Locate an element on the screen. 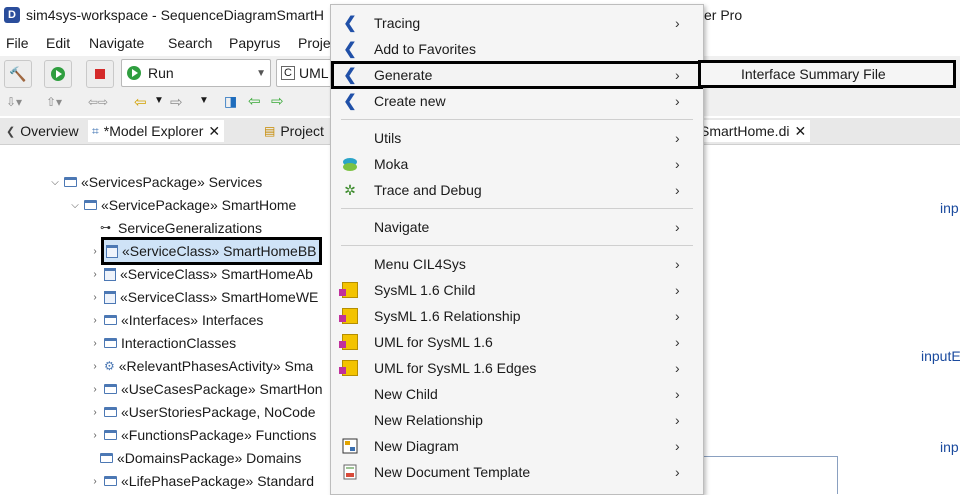  tree-node-smarthome: ⌵ «ServicePackage» SmartHome is located at coordinates (183, 205).